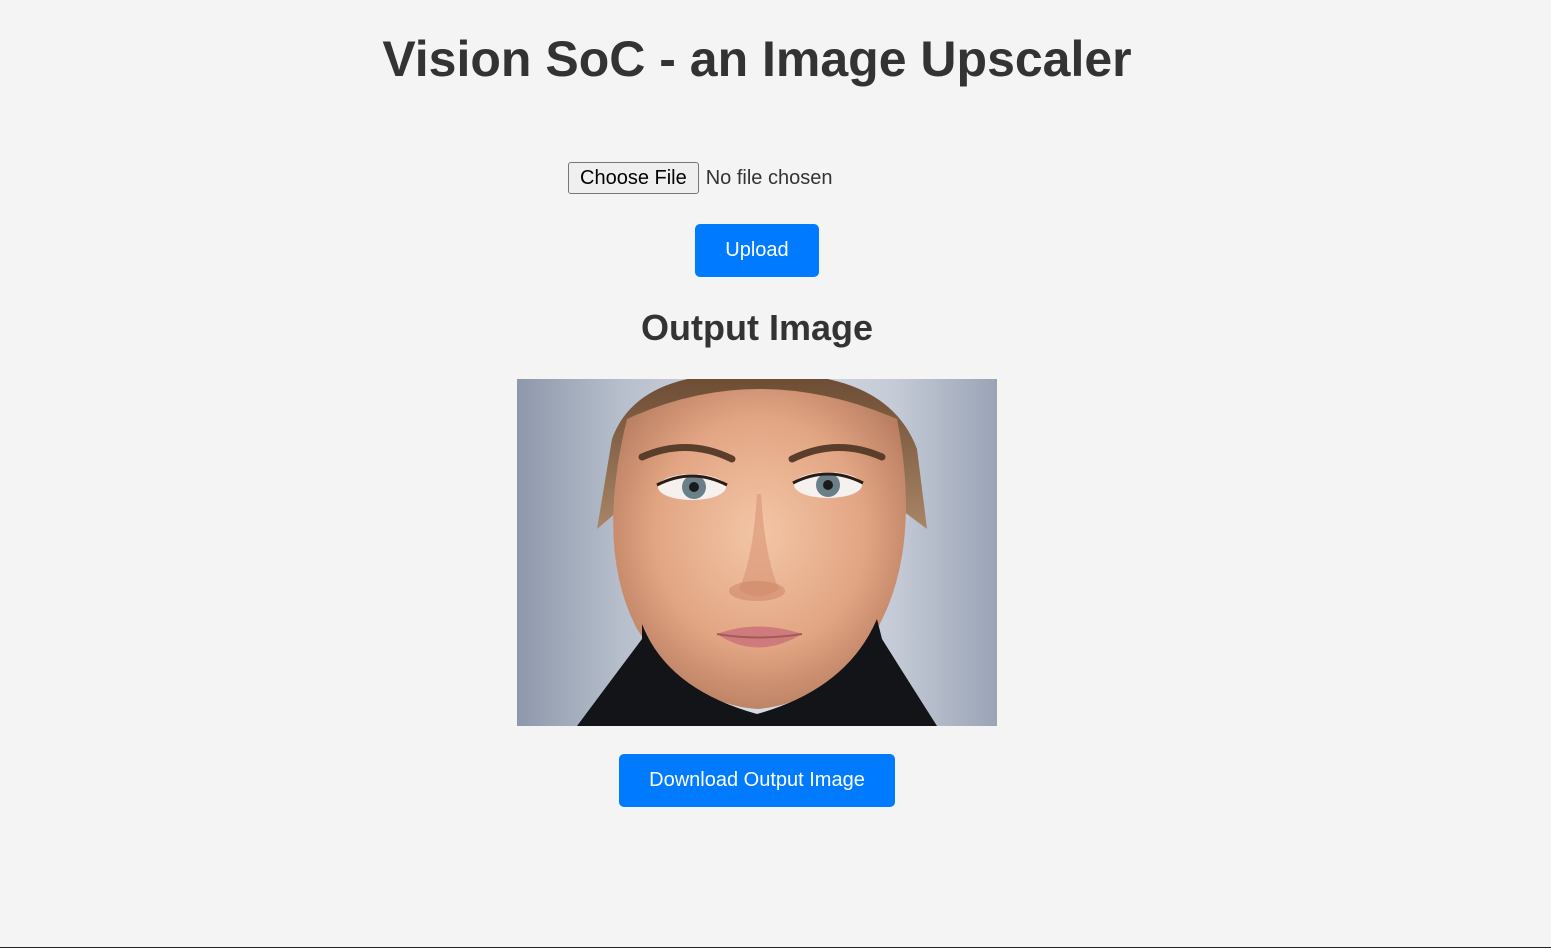 Image resolution: width=1551 pixels, height=948 pixels. What do you see at coordinates (757, 327) in the screenshot?
I see `output-heading: Output Image` at bounding box center [757, 327].